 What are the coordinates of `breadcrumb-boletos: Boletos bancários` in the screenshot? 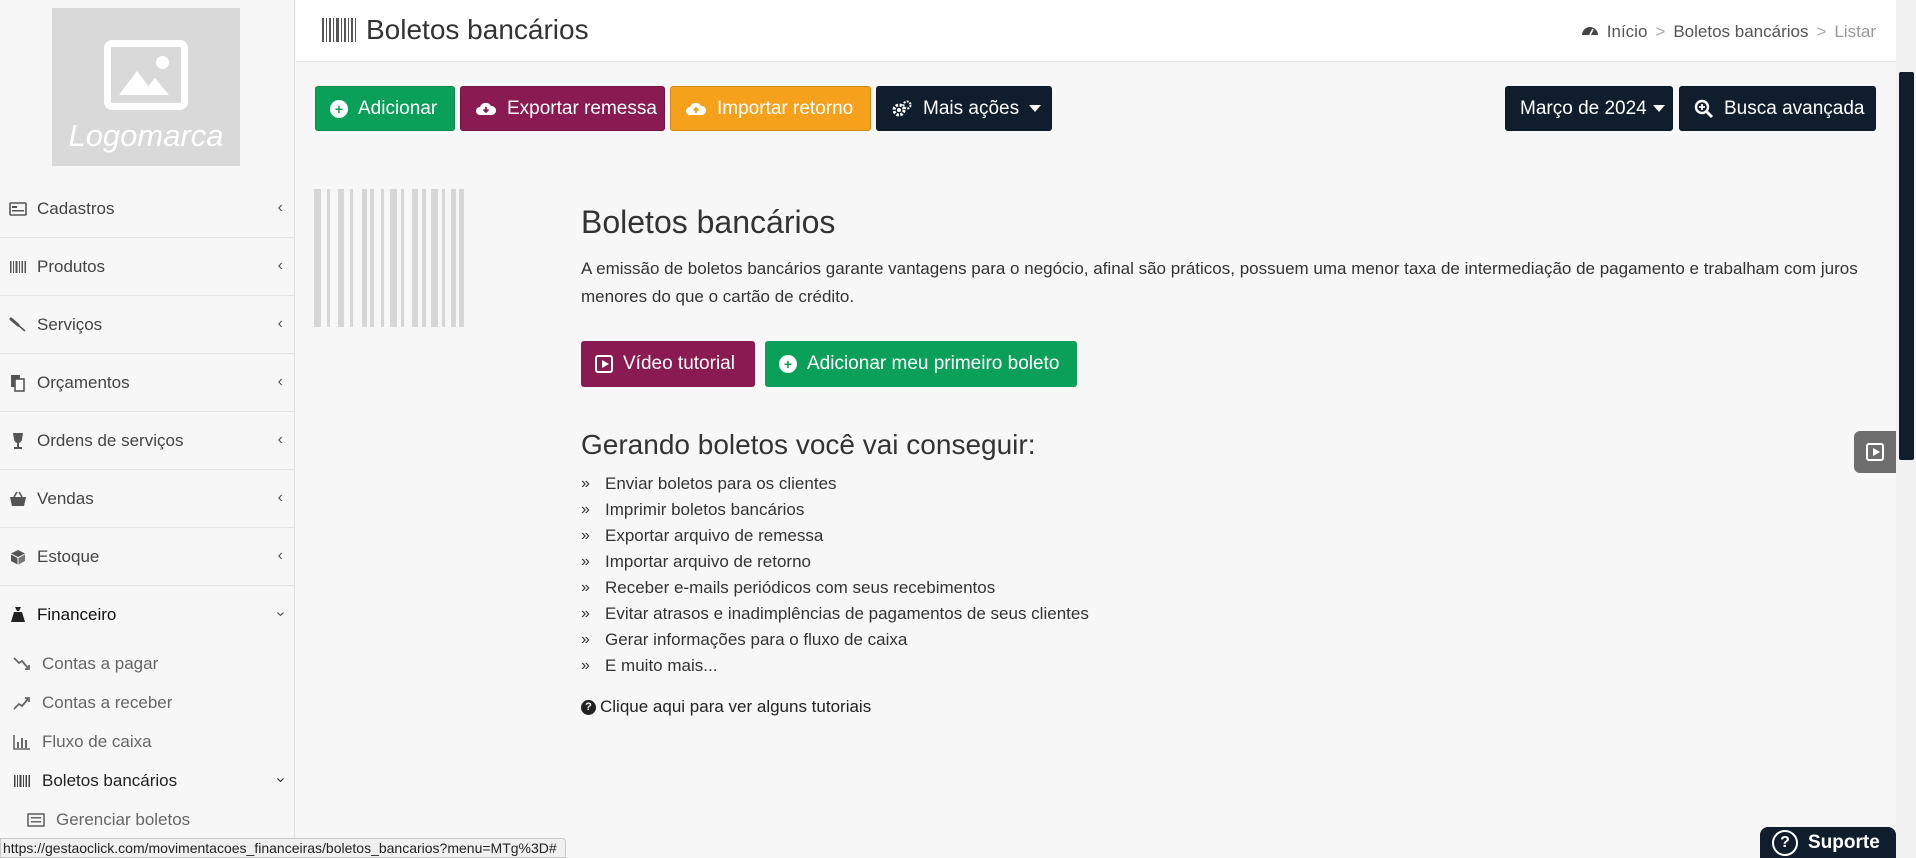 It's located at (1740, 32).